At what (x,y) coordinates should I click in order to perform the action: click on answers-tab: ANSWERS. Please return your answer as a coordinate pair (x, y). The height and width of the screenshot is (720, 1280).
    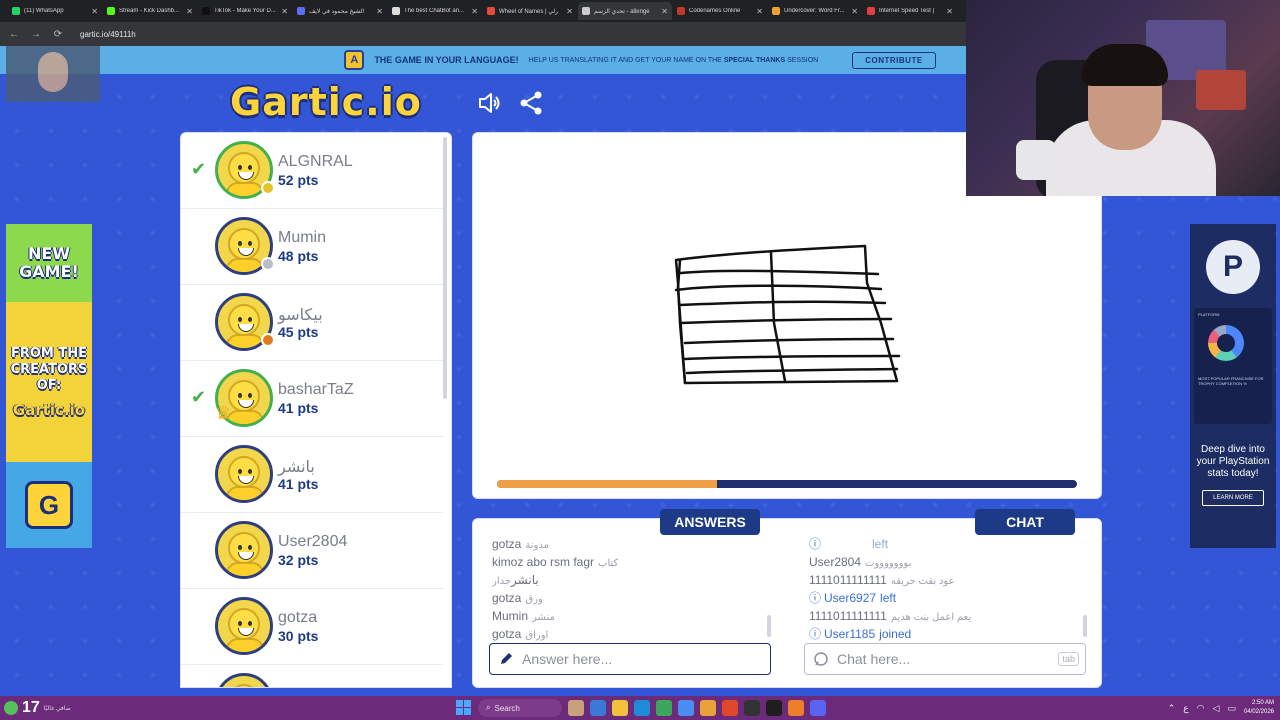
    Looking at the image, I should click on (710, 522).